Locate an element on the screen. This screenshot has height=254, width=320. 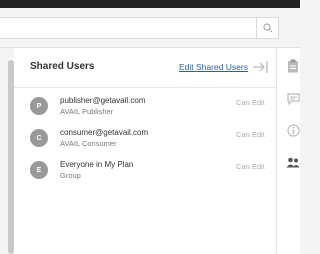
sidebar-clipboard-button is located at coordinates (293, 66).